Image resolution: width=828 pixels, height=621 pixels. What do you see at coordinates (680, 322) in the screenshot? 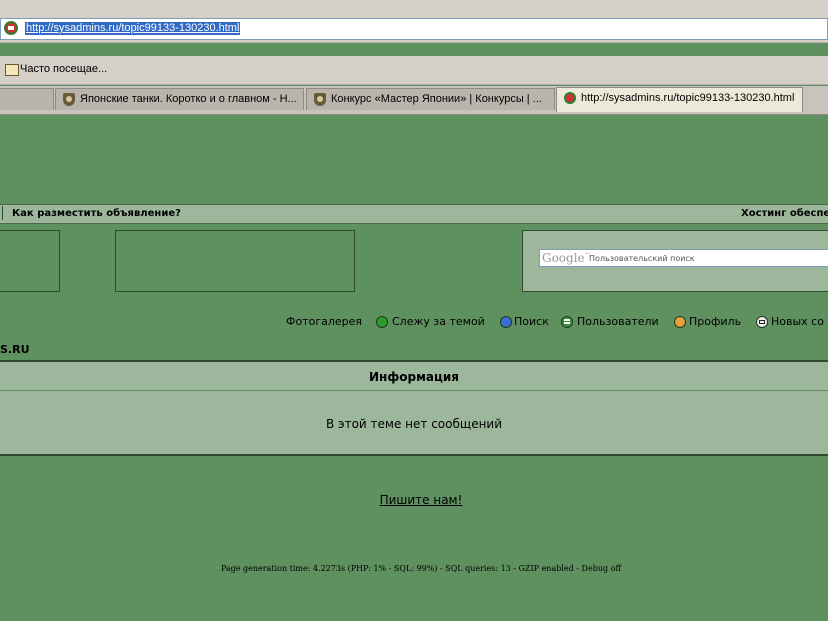
I see `profile-icon` at bounding box center [680, 322].